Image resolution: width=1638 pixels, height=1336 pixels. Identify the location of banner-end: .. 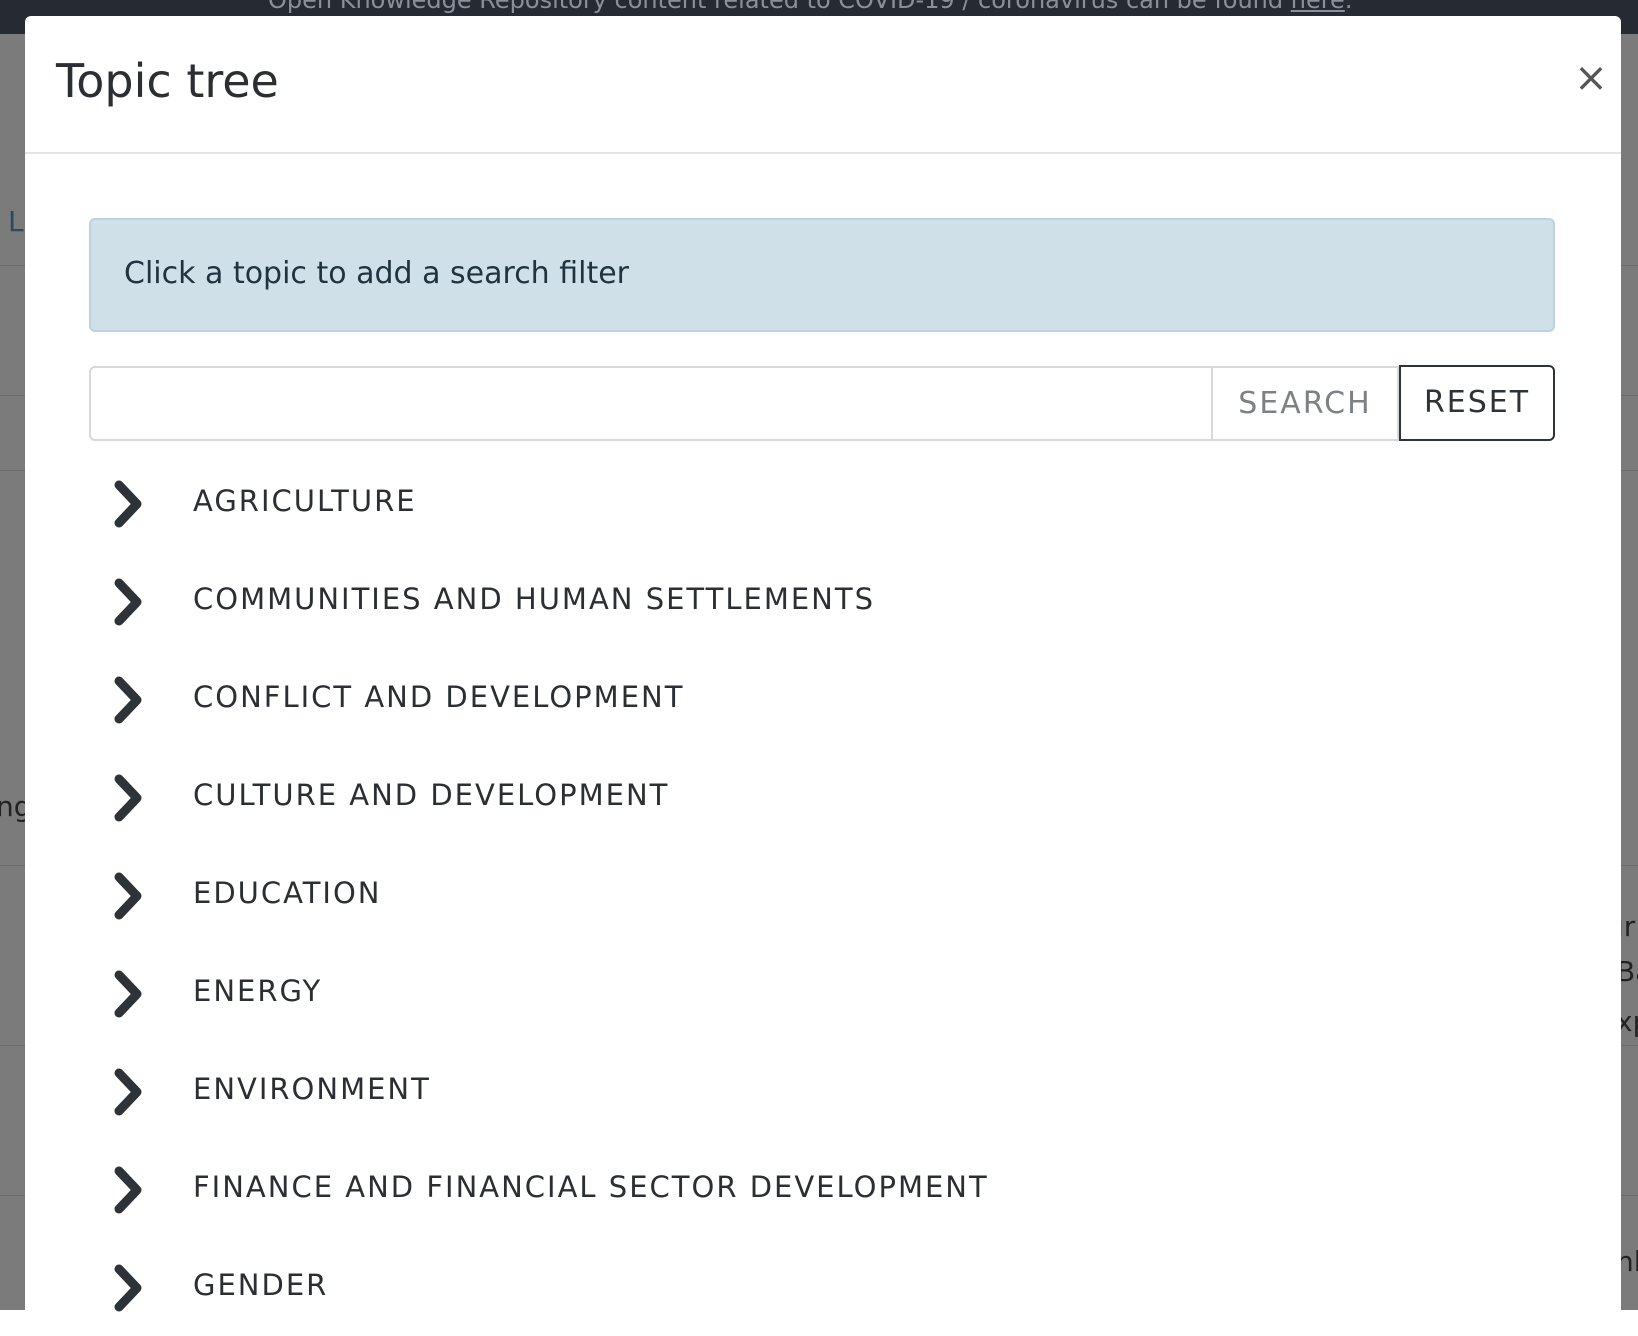
(1348, 7).